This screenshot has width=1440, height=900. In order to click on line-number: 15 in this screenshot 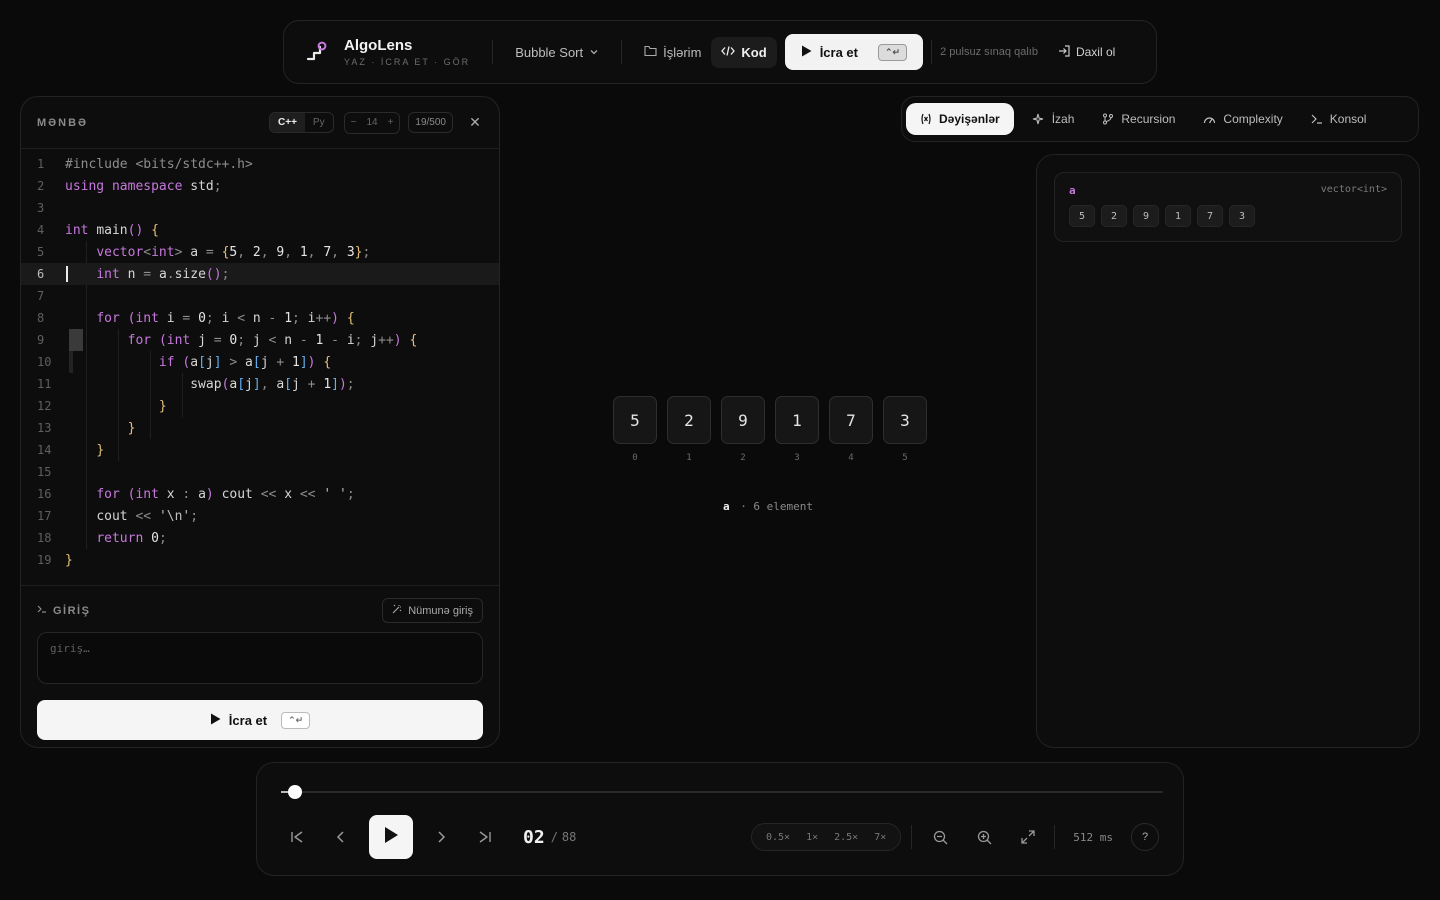, I will do `click(44, 472)`.